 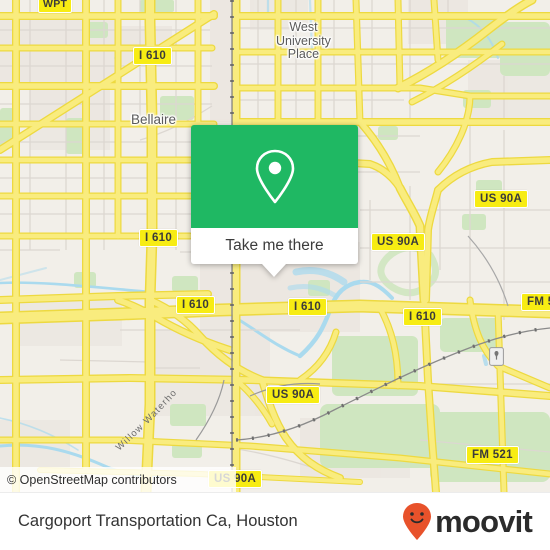 I want to click on shield-fm5-clip: FM 5, so click(x=535, y=302).